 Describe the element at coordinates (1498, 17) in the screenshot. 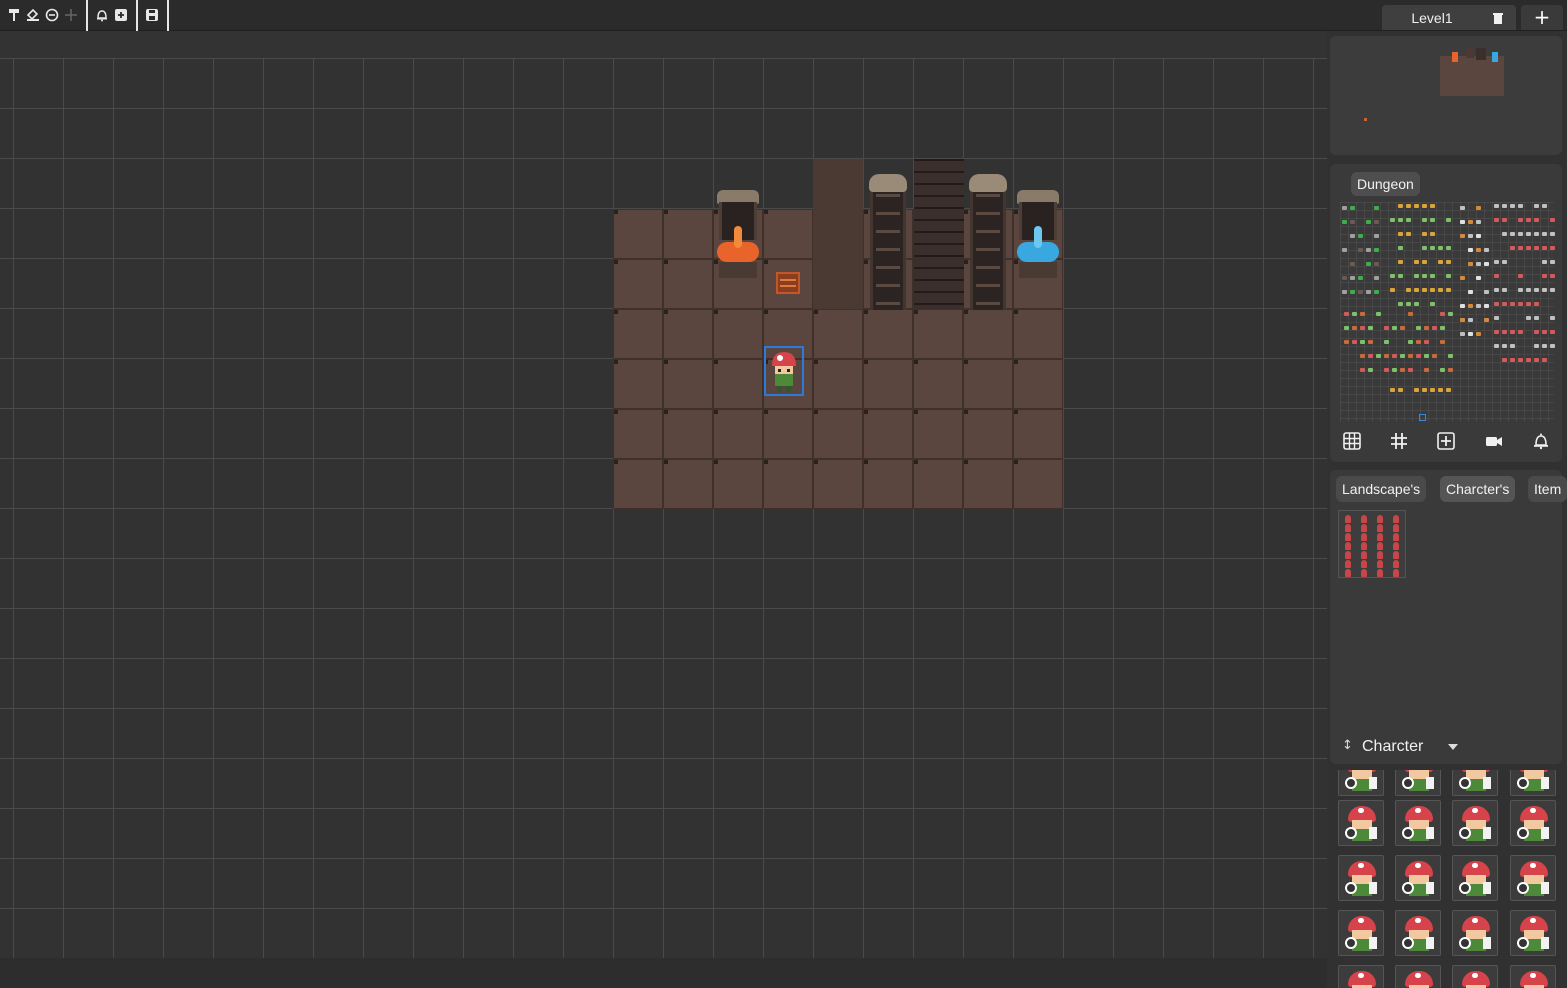

I see `trash-icon` at that location.